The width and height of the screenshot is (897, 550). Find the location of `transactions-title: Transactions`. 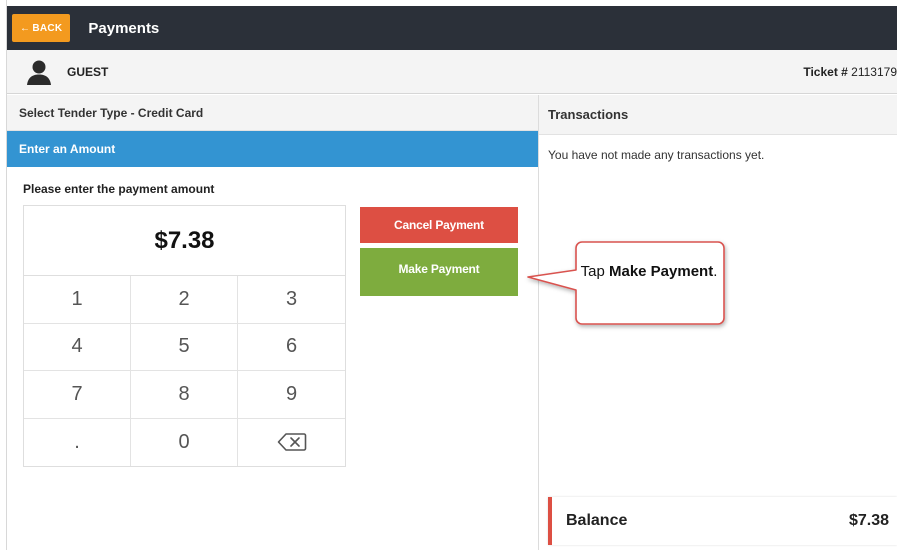

transactions-title: Transactions is located at coordinates (588, 114).